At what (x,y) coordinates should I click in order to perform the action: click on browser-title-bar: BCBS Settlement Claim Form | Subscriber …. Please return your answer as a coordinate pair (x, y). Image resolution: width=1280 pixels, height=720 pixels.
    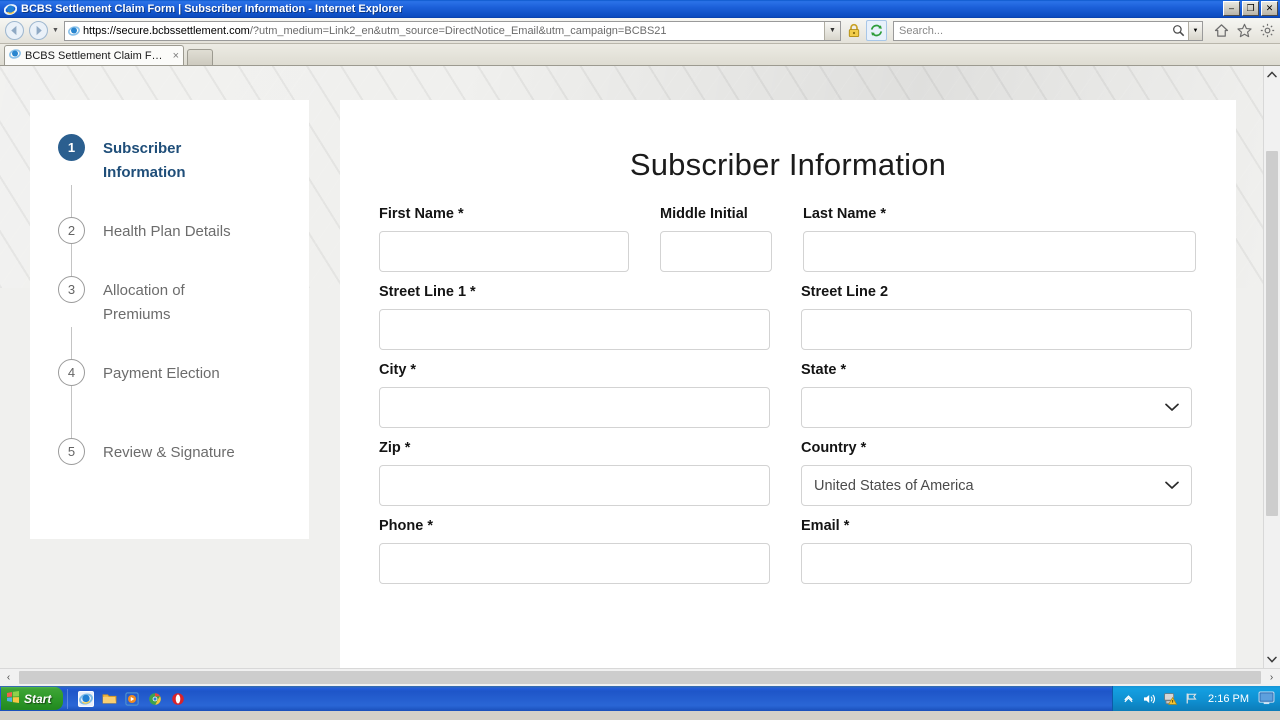
    Looking at the image, I should click on (640, 9).